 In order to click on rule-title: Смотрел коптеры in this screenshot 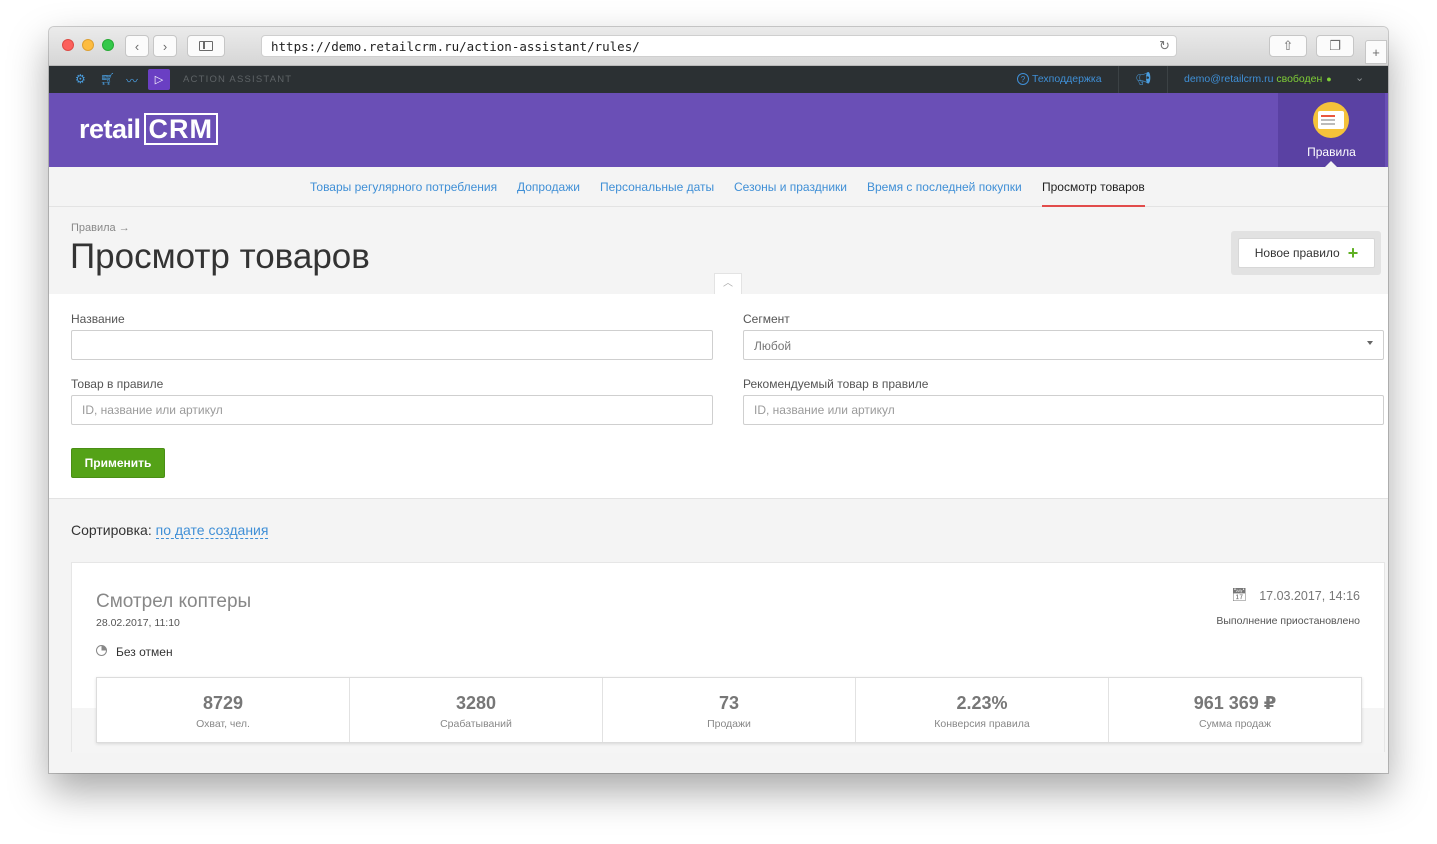, I will do `click(173, 602)`.